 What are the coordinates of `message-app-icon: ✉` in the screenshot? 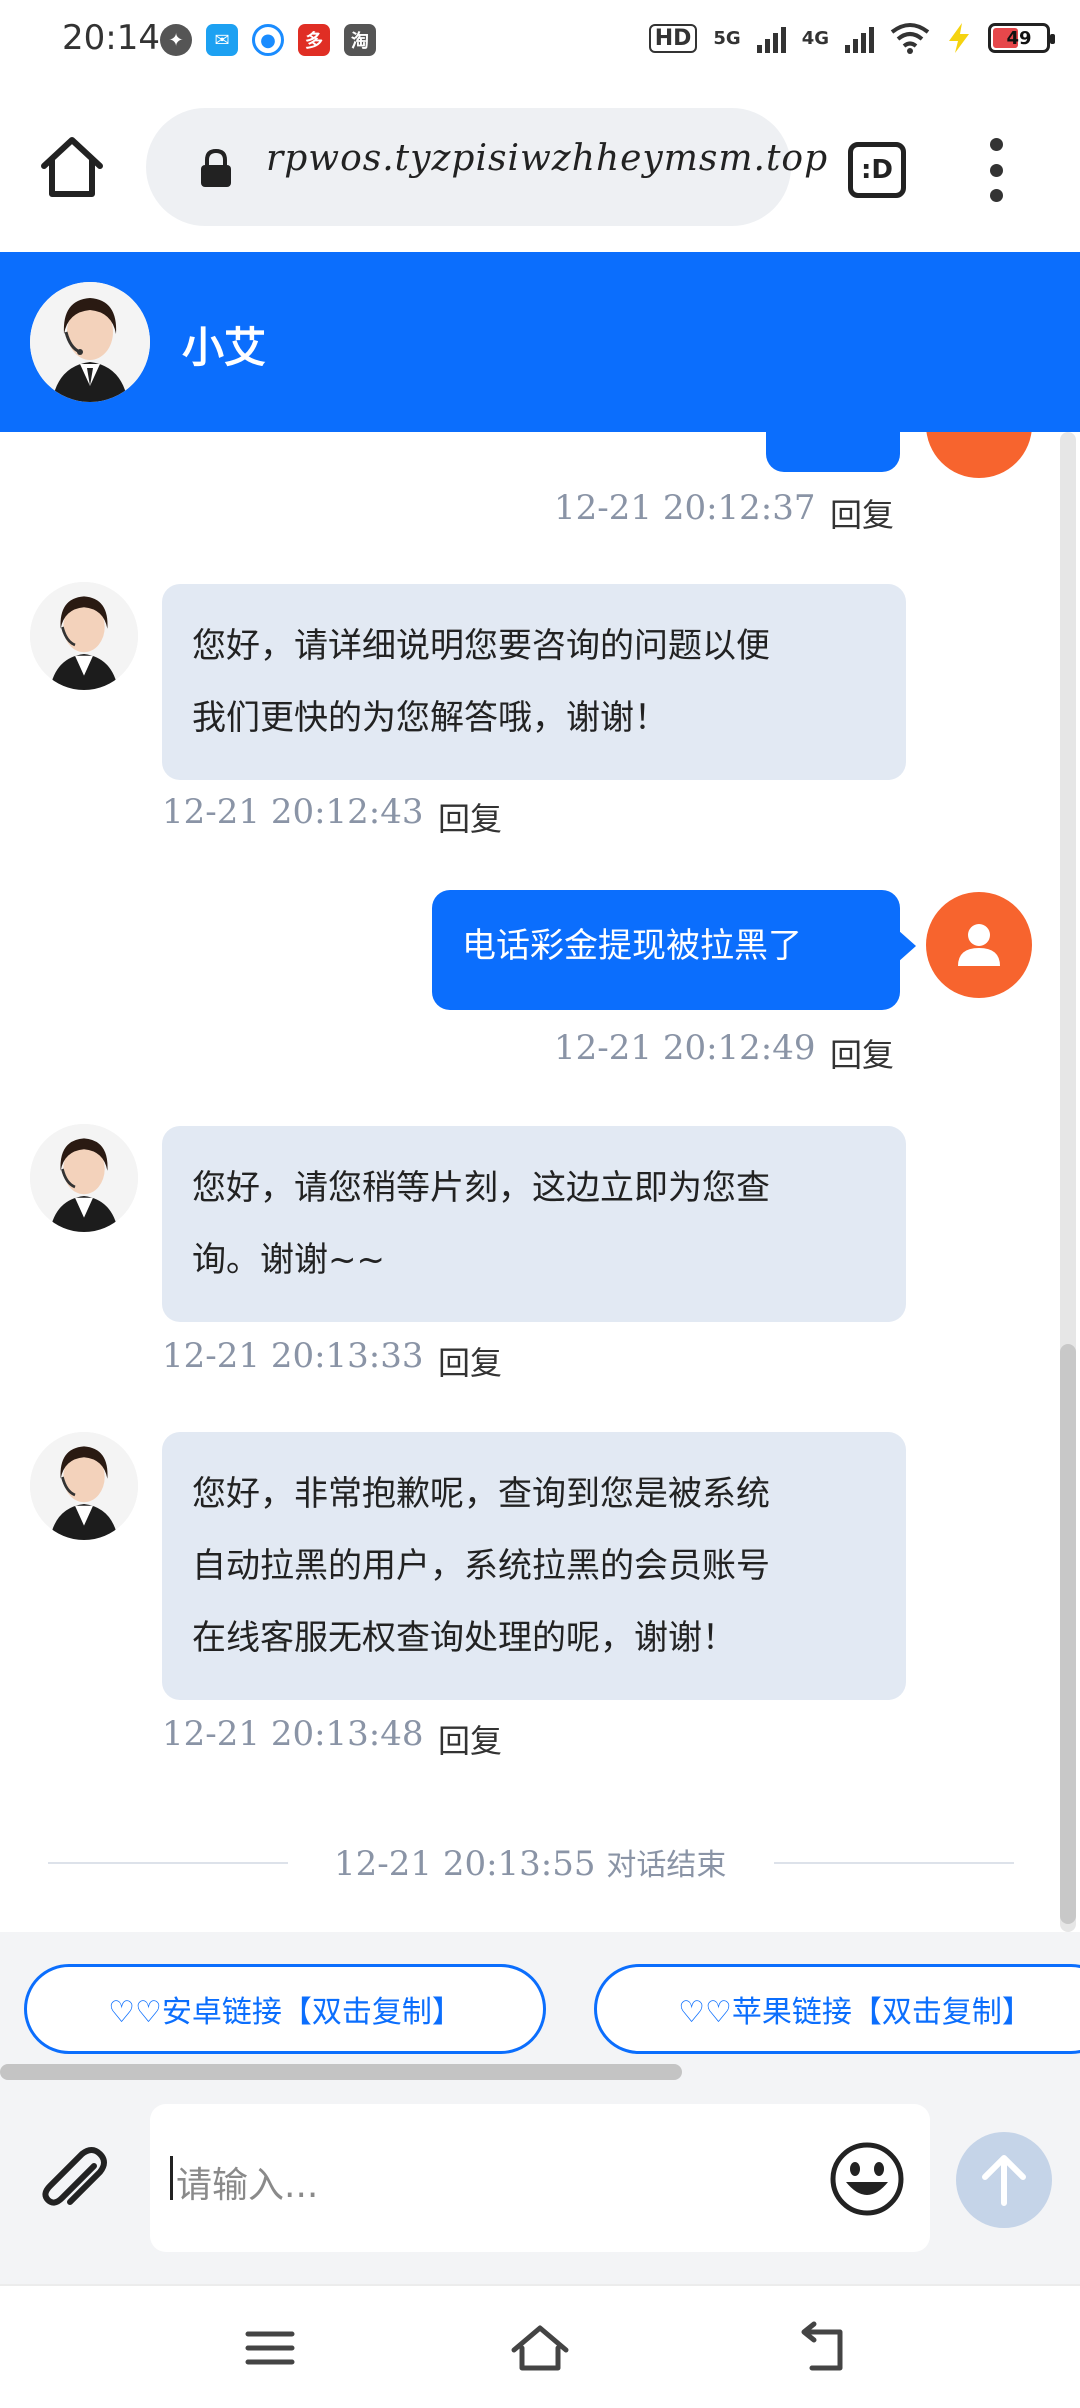 It's located at (222, 40).